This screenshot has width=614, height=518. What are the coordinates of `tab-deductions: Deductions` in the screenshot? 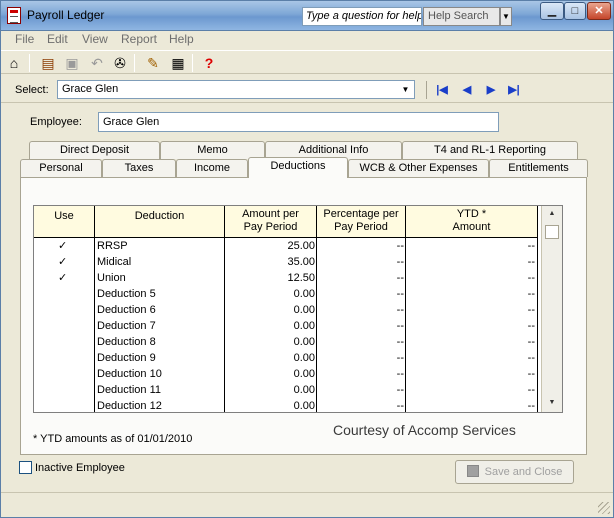 It's located at (298, 167).